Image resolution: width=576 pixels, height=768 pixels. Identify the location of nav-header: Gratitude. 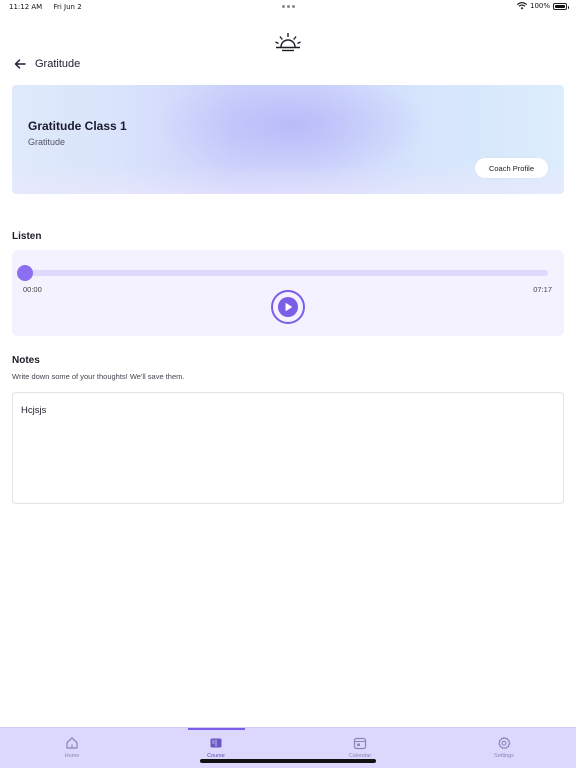
(46, 64).